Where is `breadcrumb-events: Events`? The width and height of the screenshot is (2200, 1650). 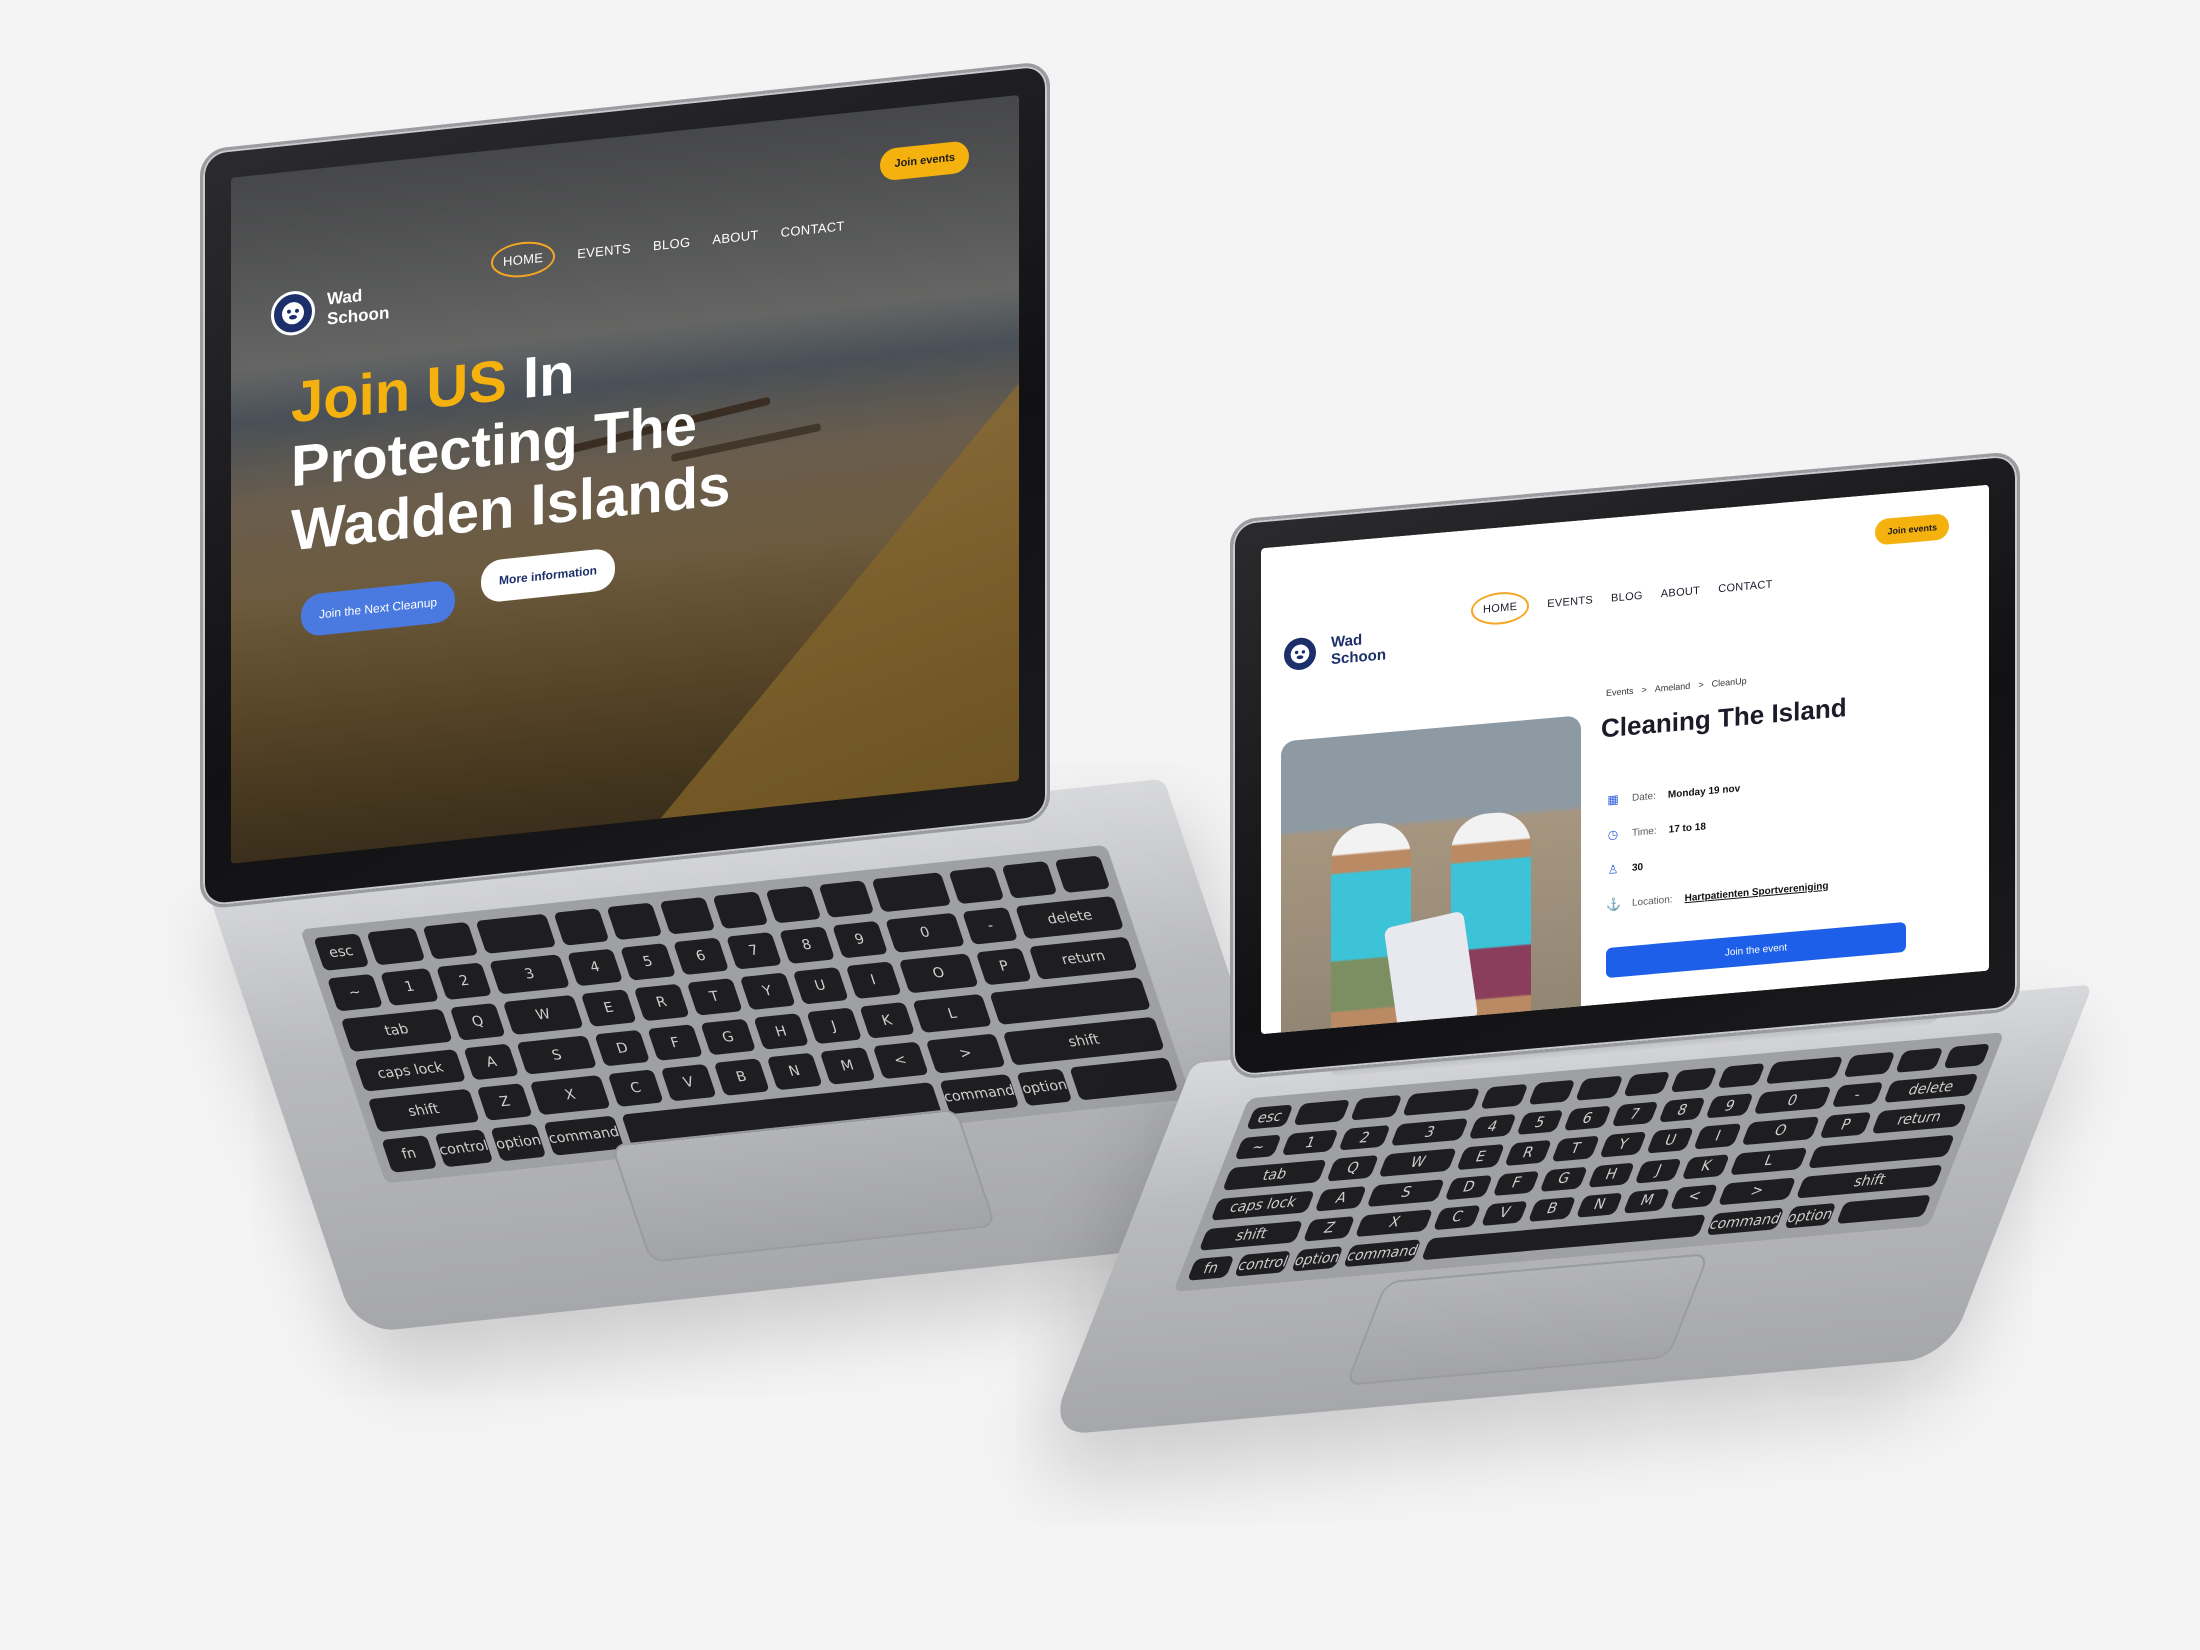
breadcrumb-events: Events is located at coordinates (1620, 692).